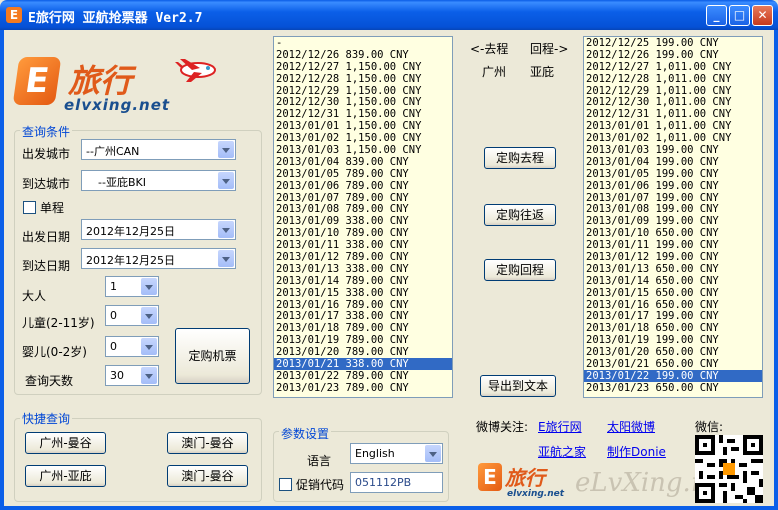 The height and width of the screenshot is (510, 778). Describe the element at coordinates (363, 364) in the screenshot. I see `outbound-item: 2013/01/21 338.00 CNY` at that location.